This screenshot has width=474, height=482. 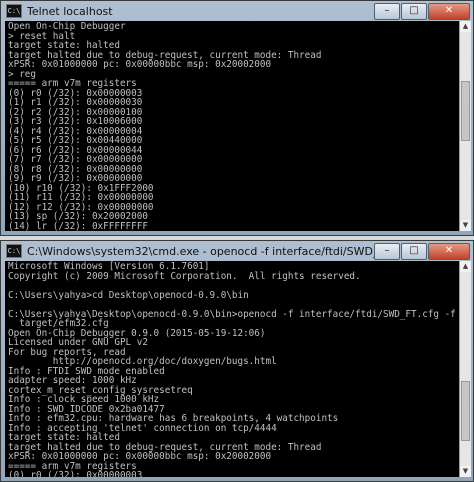 I want to click on telnet-scrollbar: ▲ ▼, so click(x=465, y=126).